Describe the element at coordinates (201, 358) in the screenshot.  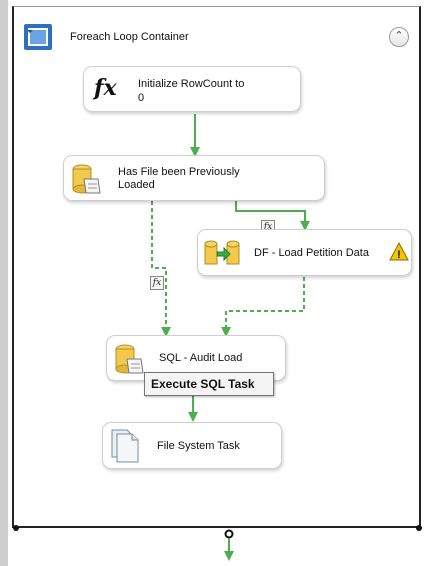
I see `task-label: SQL - Audit Load` at that location.